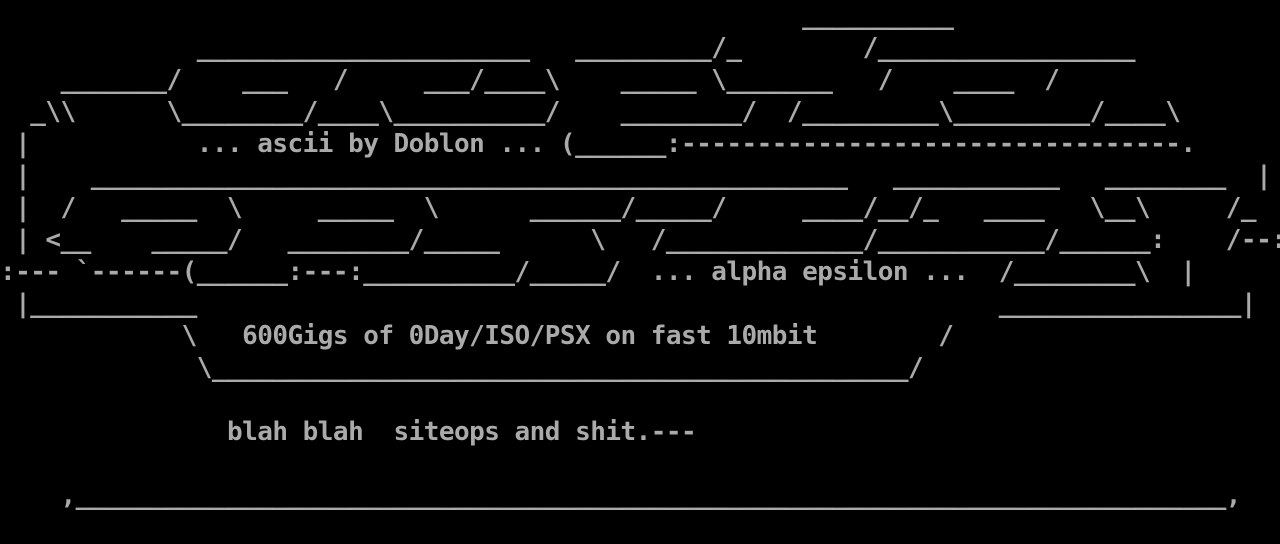 Image resolution: width=1280 pixels, height=544 pixels. Describe the element at coordinates (628, 304) in the screenshot. I see `ascii-line: |___________ ________________|` at that location.